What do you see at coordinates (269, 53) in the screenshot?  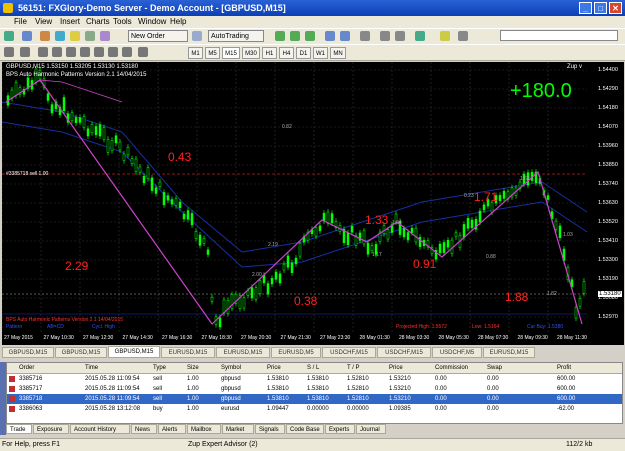 I see `timeframe-h1: H1` at bounding box center [269, 53].